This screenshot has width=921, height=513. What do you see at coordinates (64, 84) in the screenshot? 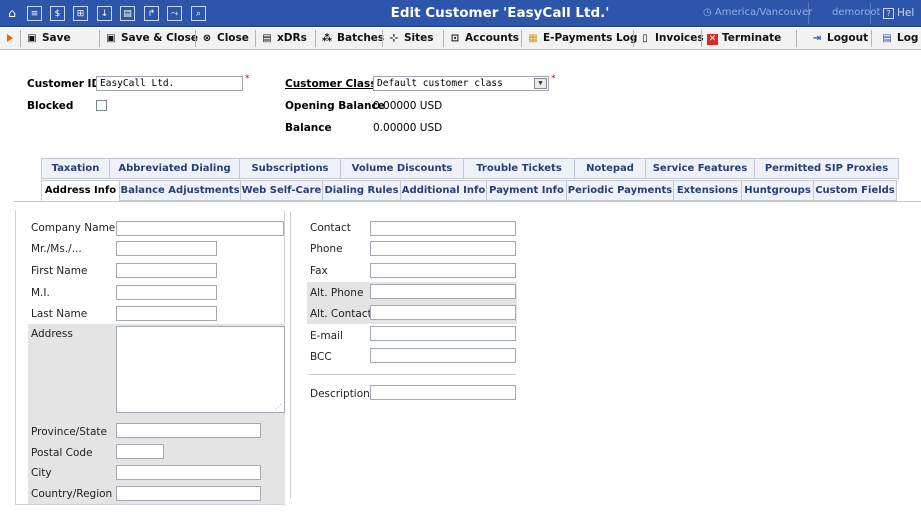
I see `customer-id-label: Customer ID` at bounding box center [64, 84].